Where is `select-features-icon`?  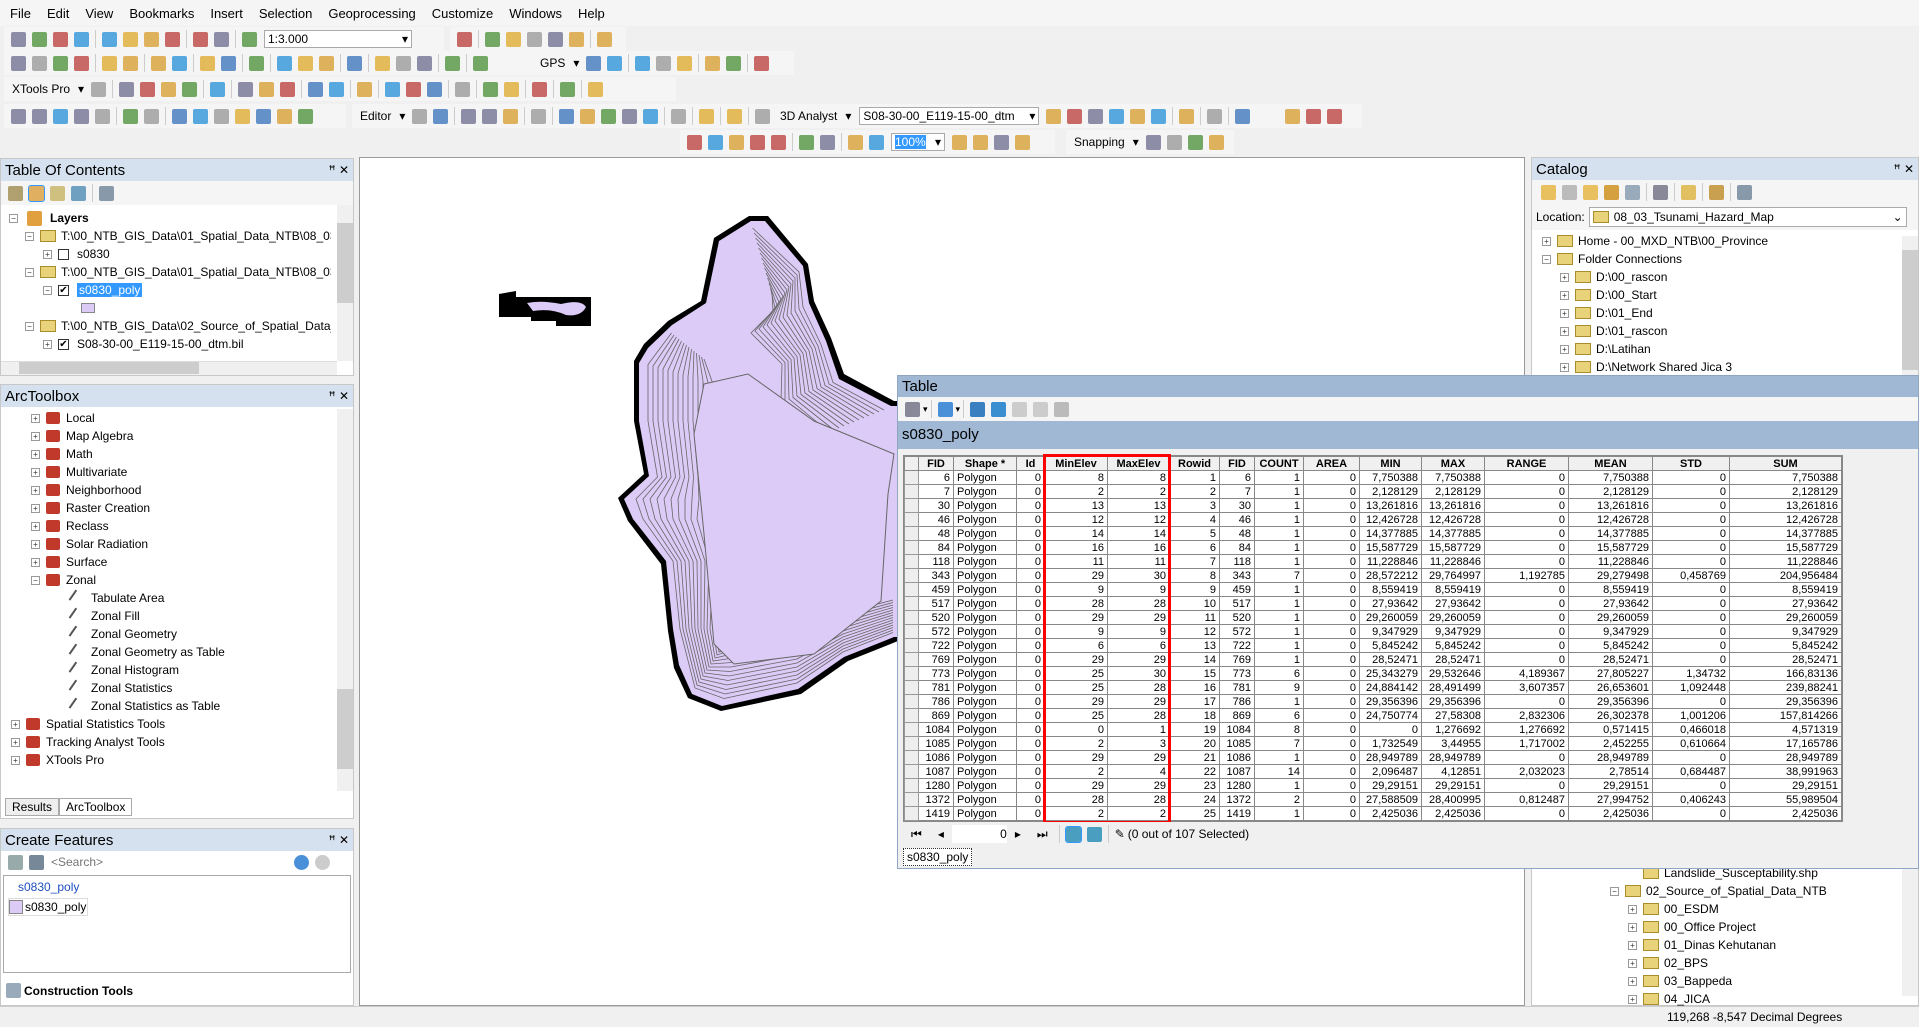 select-features-icon is located at coordinates (207, 63).